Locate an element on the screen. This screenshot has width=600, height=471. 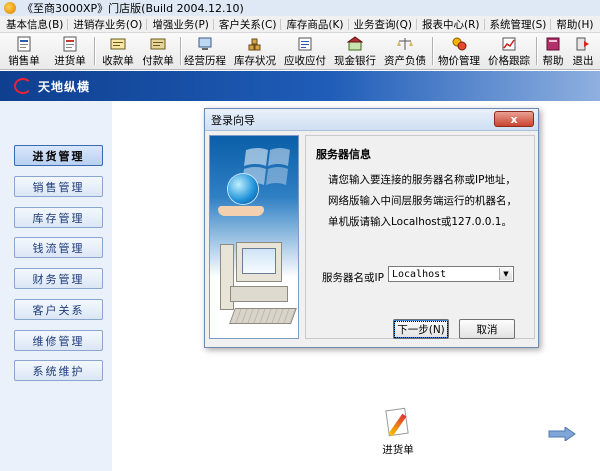
dropdown-arrow-icon: ▼ is located at coordinates (505, 274).